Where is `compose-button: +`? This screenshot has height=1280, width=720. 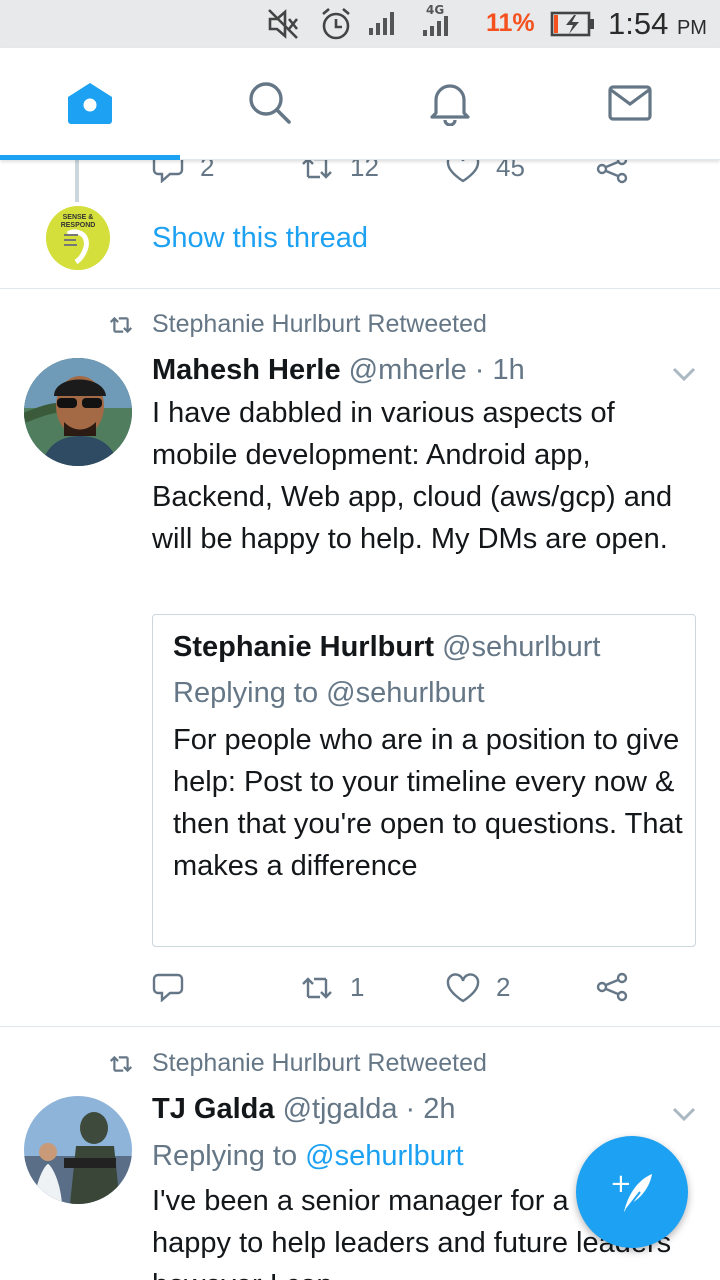
compose-button: + is located at coordinates (632, 1192).